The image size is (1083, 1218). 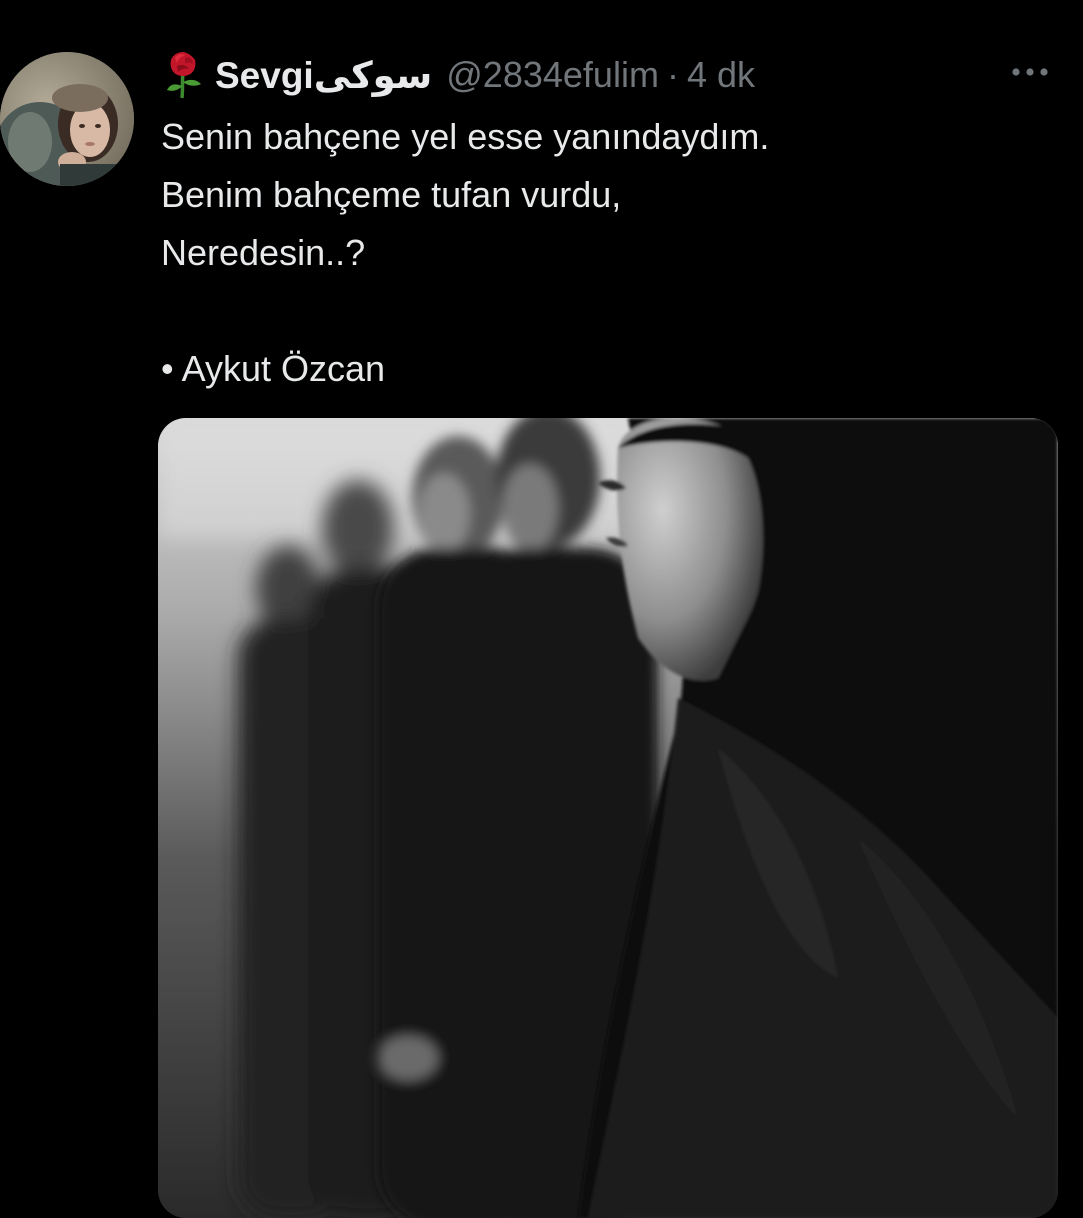 What do you see at coordinates (184, 75) in the screenshot?
I see `rose-icon` at bounding box center [184, 75].